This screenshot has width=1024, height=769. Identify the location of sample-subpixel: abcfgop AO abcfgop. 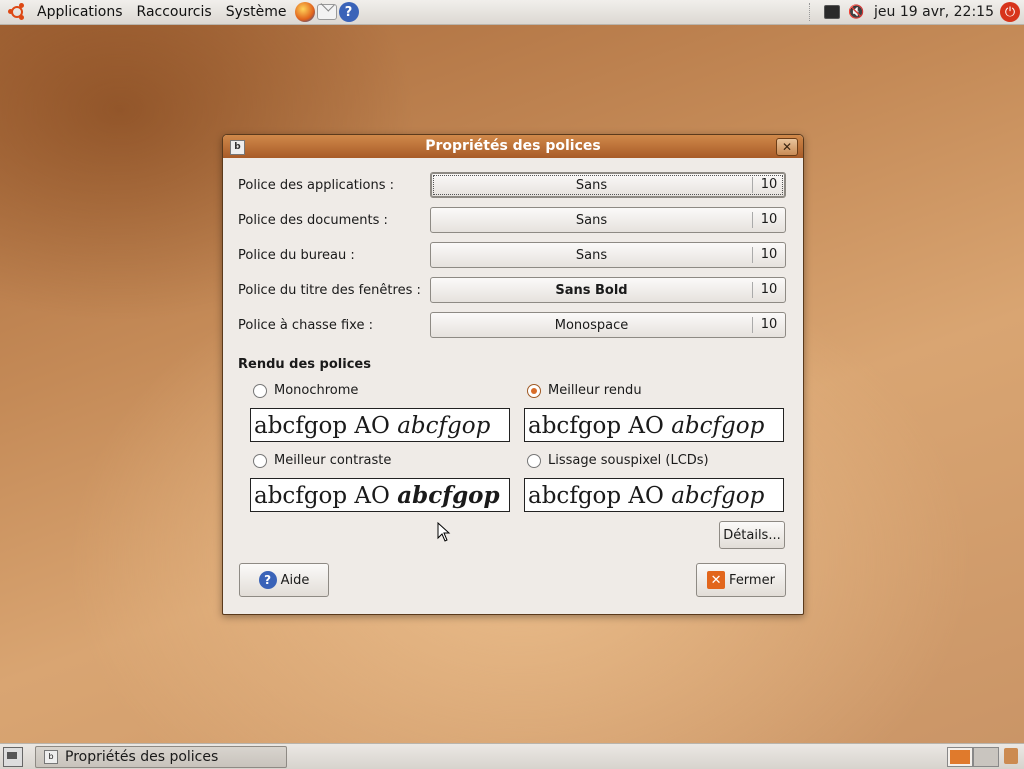
(654, 495).